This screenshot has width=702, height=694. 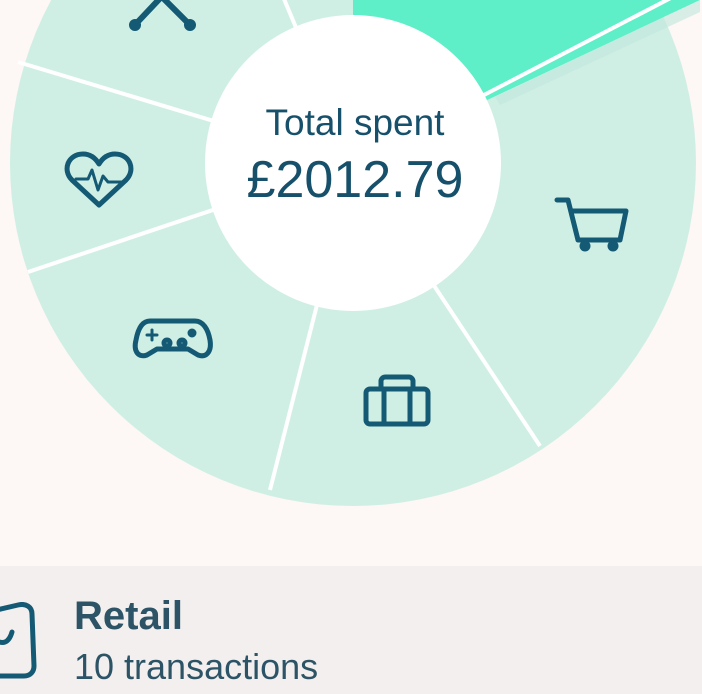 What do you see at coordinates (355, 122) in the screenshot?
I see `total-spent-label: Total spent` at bounding box center [355, 122].